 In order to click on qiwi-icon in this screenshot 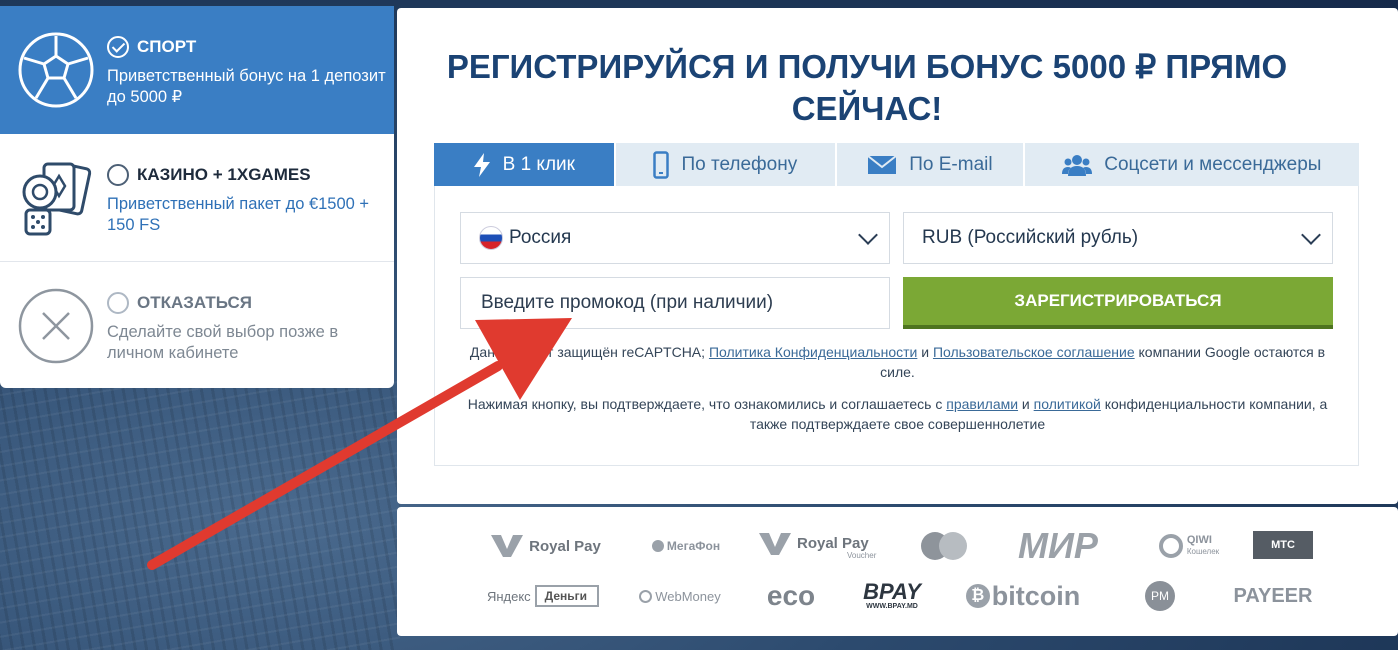, I will do `click(1170, 546)`.